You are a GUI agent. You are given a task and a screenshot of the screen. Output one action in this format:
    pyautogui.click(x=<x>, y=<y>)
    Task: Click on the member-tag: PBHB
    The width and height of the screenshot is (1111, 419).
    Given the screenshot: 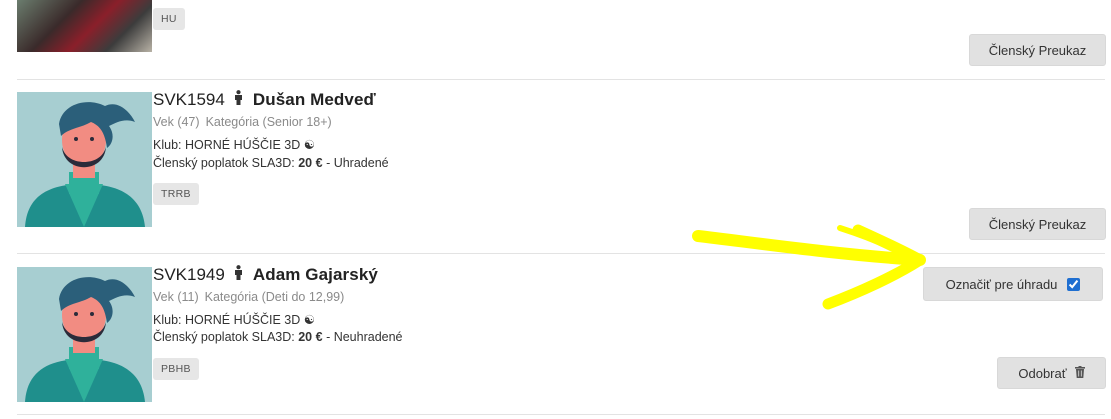 What is the action you would take?
    pyautogui.click(x=176, y=369)
    